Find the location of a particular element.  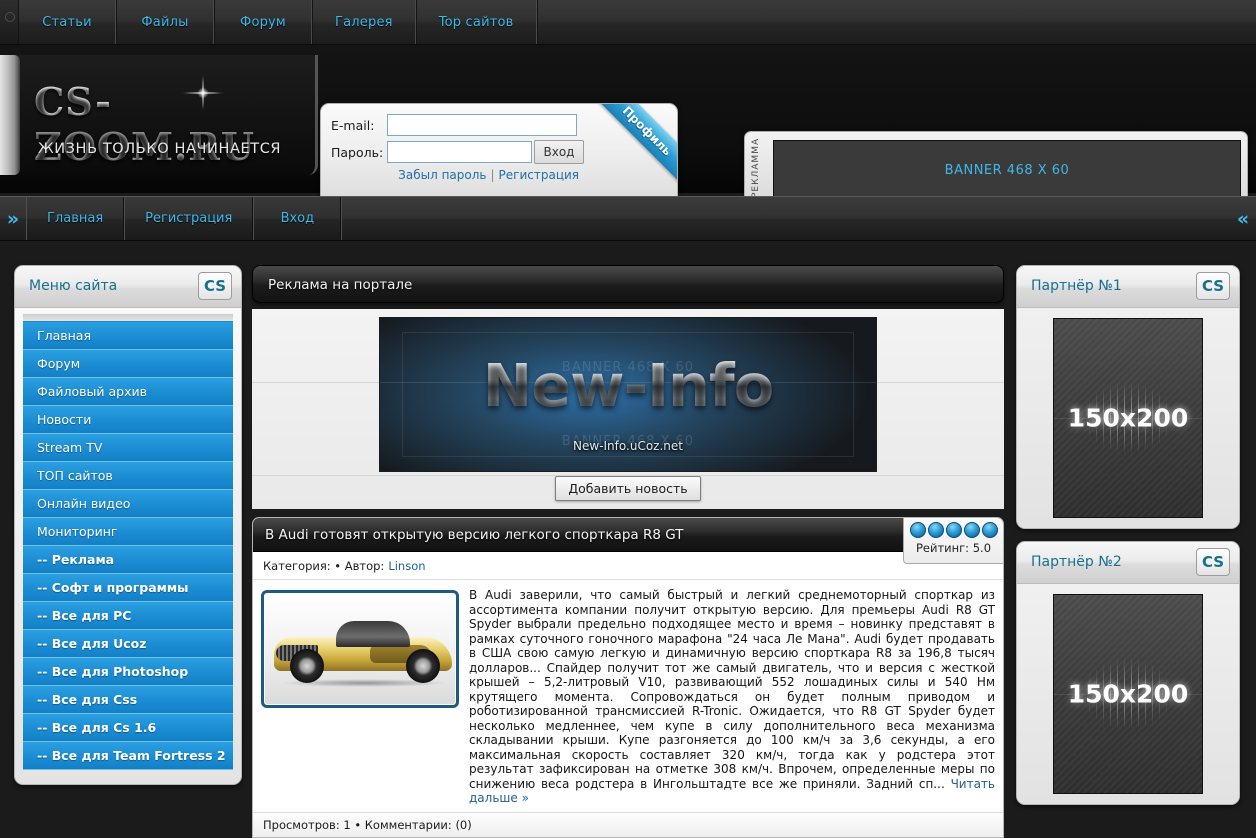

topnav-label: Форум is located at coordinates (263, 22).